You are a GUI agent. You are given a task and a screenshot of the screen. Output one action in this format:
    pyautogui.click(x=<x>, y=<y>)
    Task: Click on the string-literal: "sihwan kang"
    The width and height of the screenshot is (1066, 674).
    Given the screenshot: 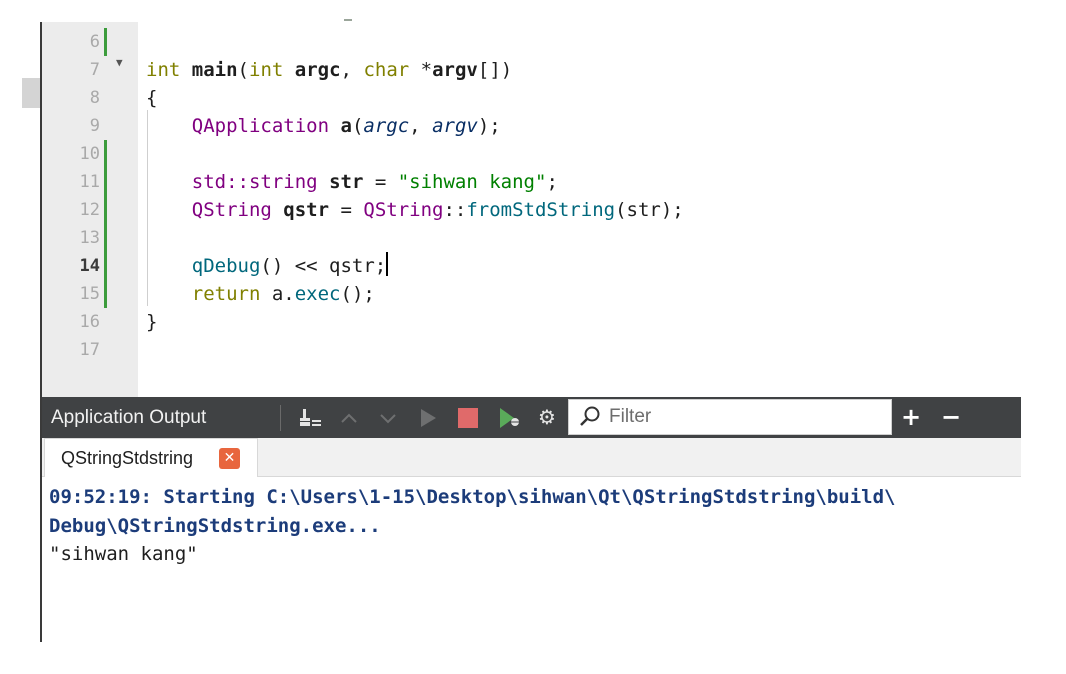 What is the action you would take?
    pyautogui.click(x=472, y=182)
    